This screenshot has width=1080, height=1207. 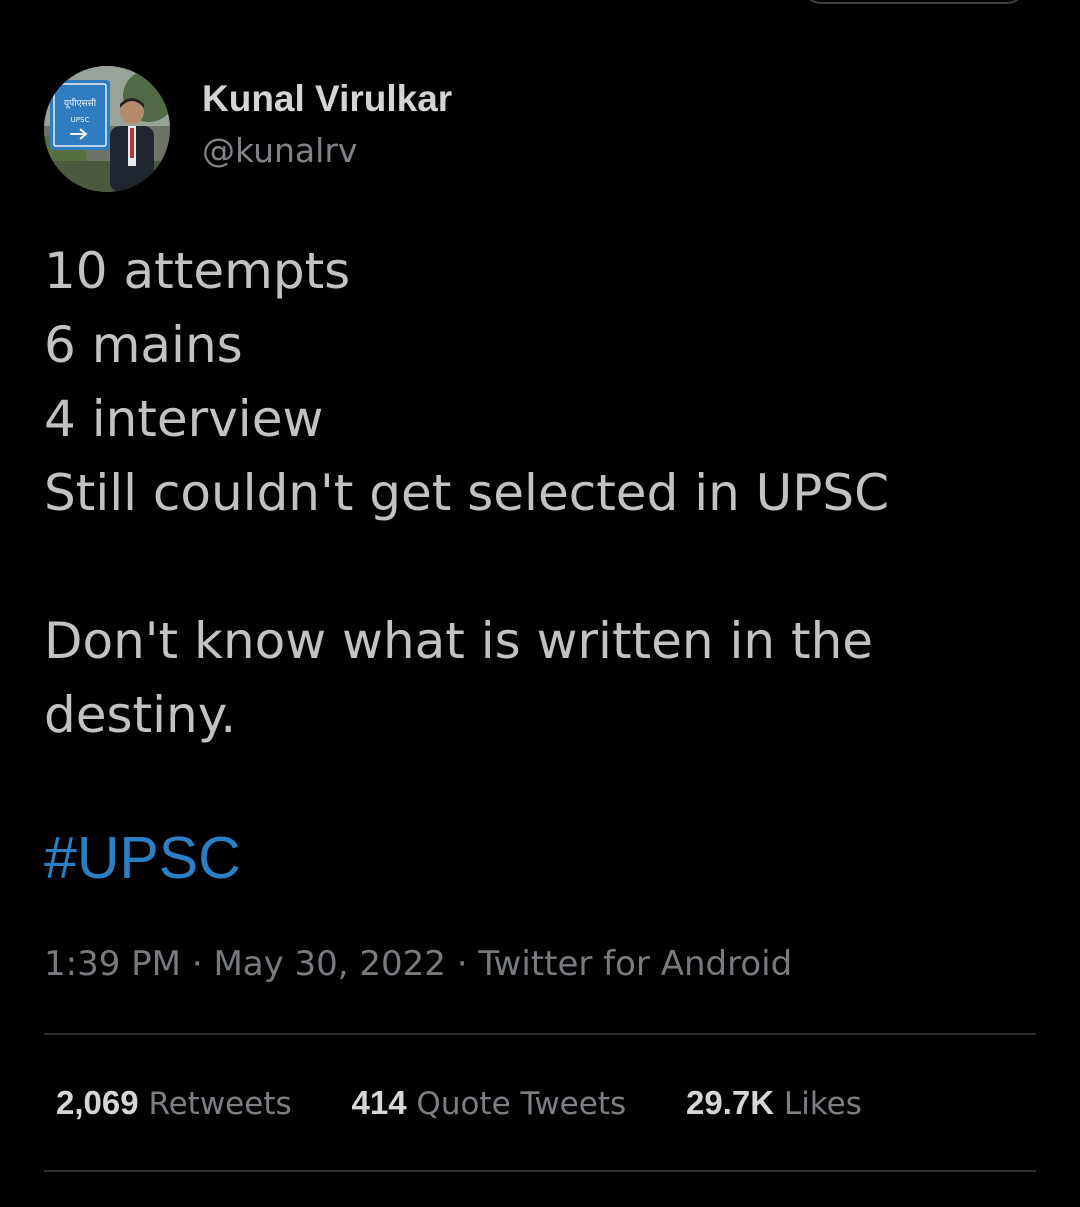 What do you see at coordinates (327, 99) in the screenshot?
I see `author-name: Kunal Virulkar` at bounding box center [327, 99].